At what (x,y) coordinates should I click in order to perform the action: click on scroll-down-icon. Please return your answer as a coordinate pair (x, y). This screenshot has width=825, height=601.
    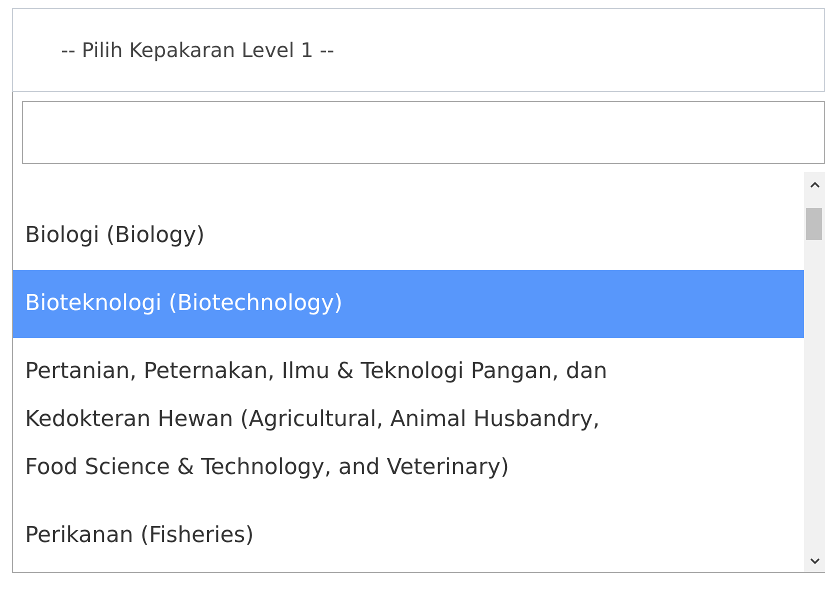
    Looking at the image, I should click on (814, 561).